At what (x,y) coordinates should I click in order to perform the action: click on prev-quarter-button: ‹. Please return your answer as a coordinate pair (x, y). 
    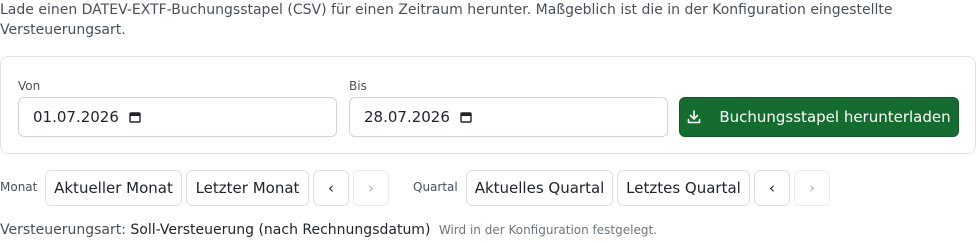
    Looking at the image, I should click on (772, 188).